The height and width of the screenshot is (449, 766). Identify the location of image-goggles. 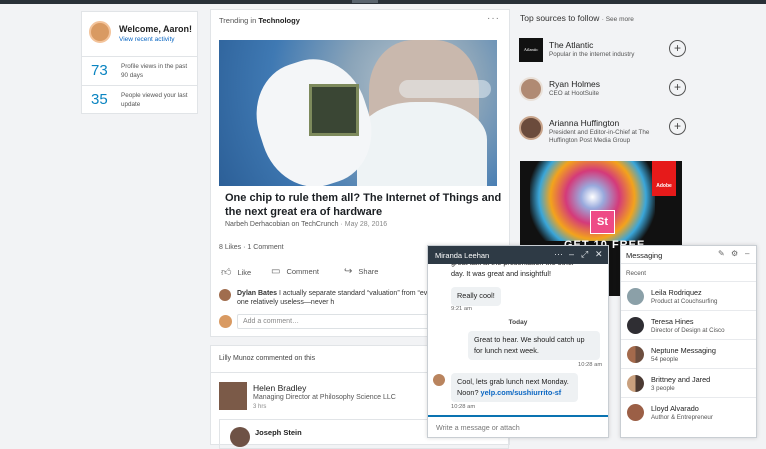
(445, 89).